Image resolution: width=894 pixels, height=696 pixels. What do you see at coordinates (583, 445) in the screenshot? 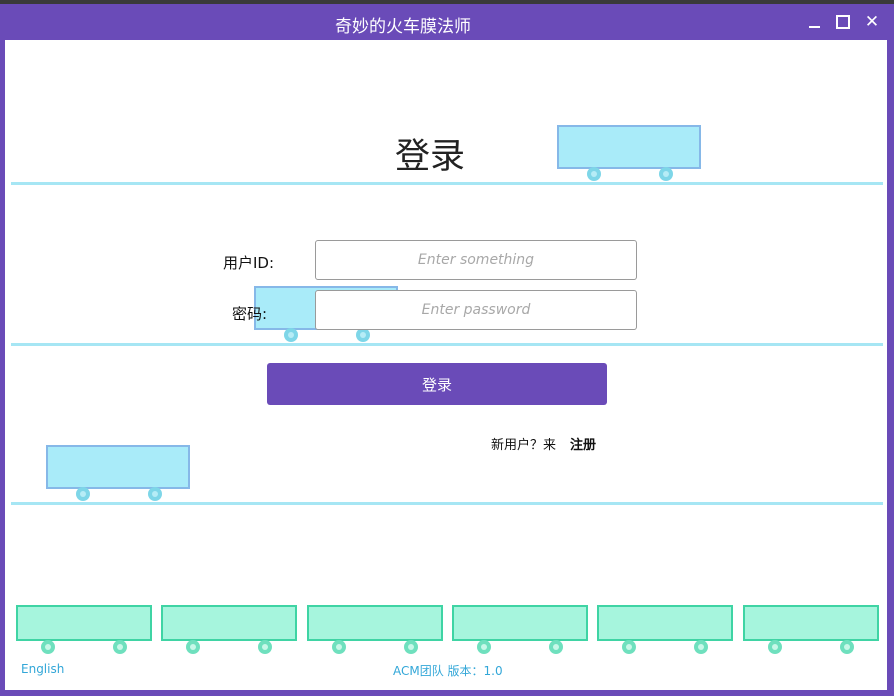
I see `register-link: 注册` at bounding box center [583, 445].